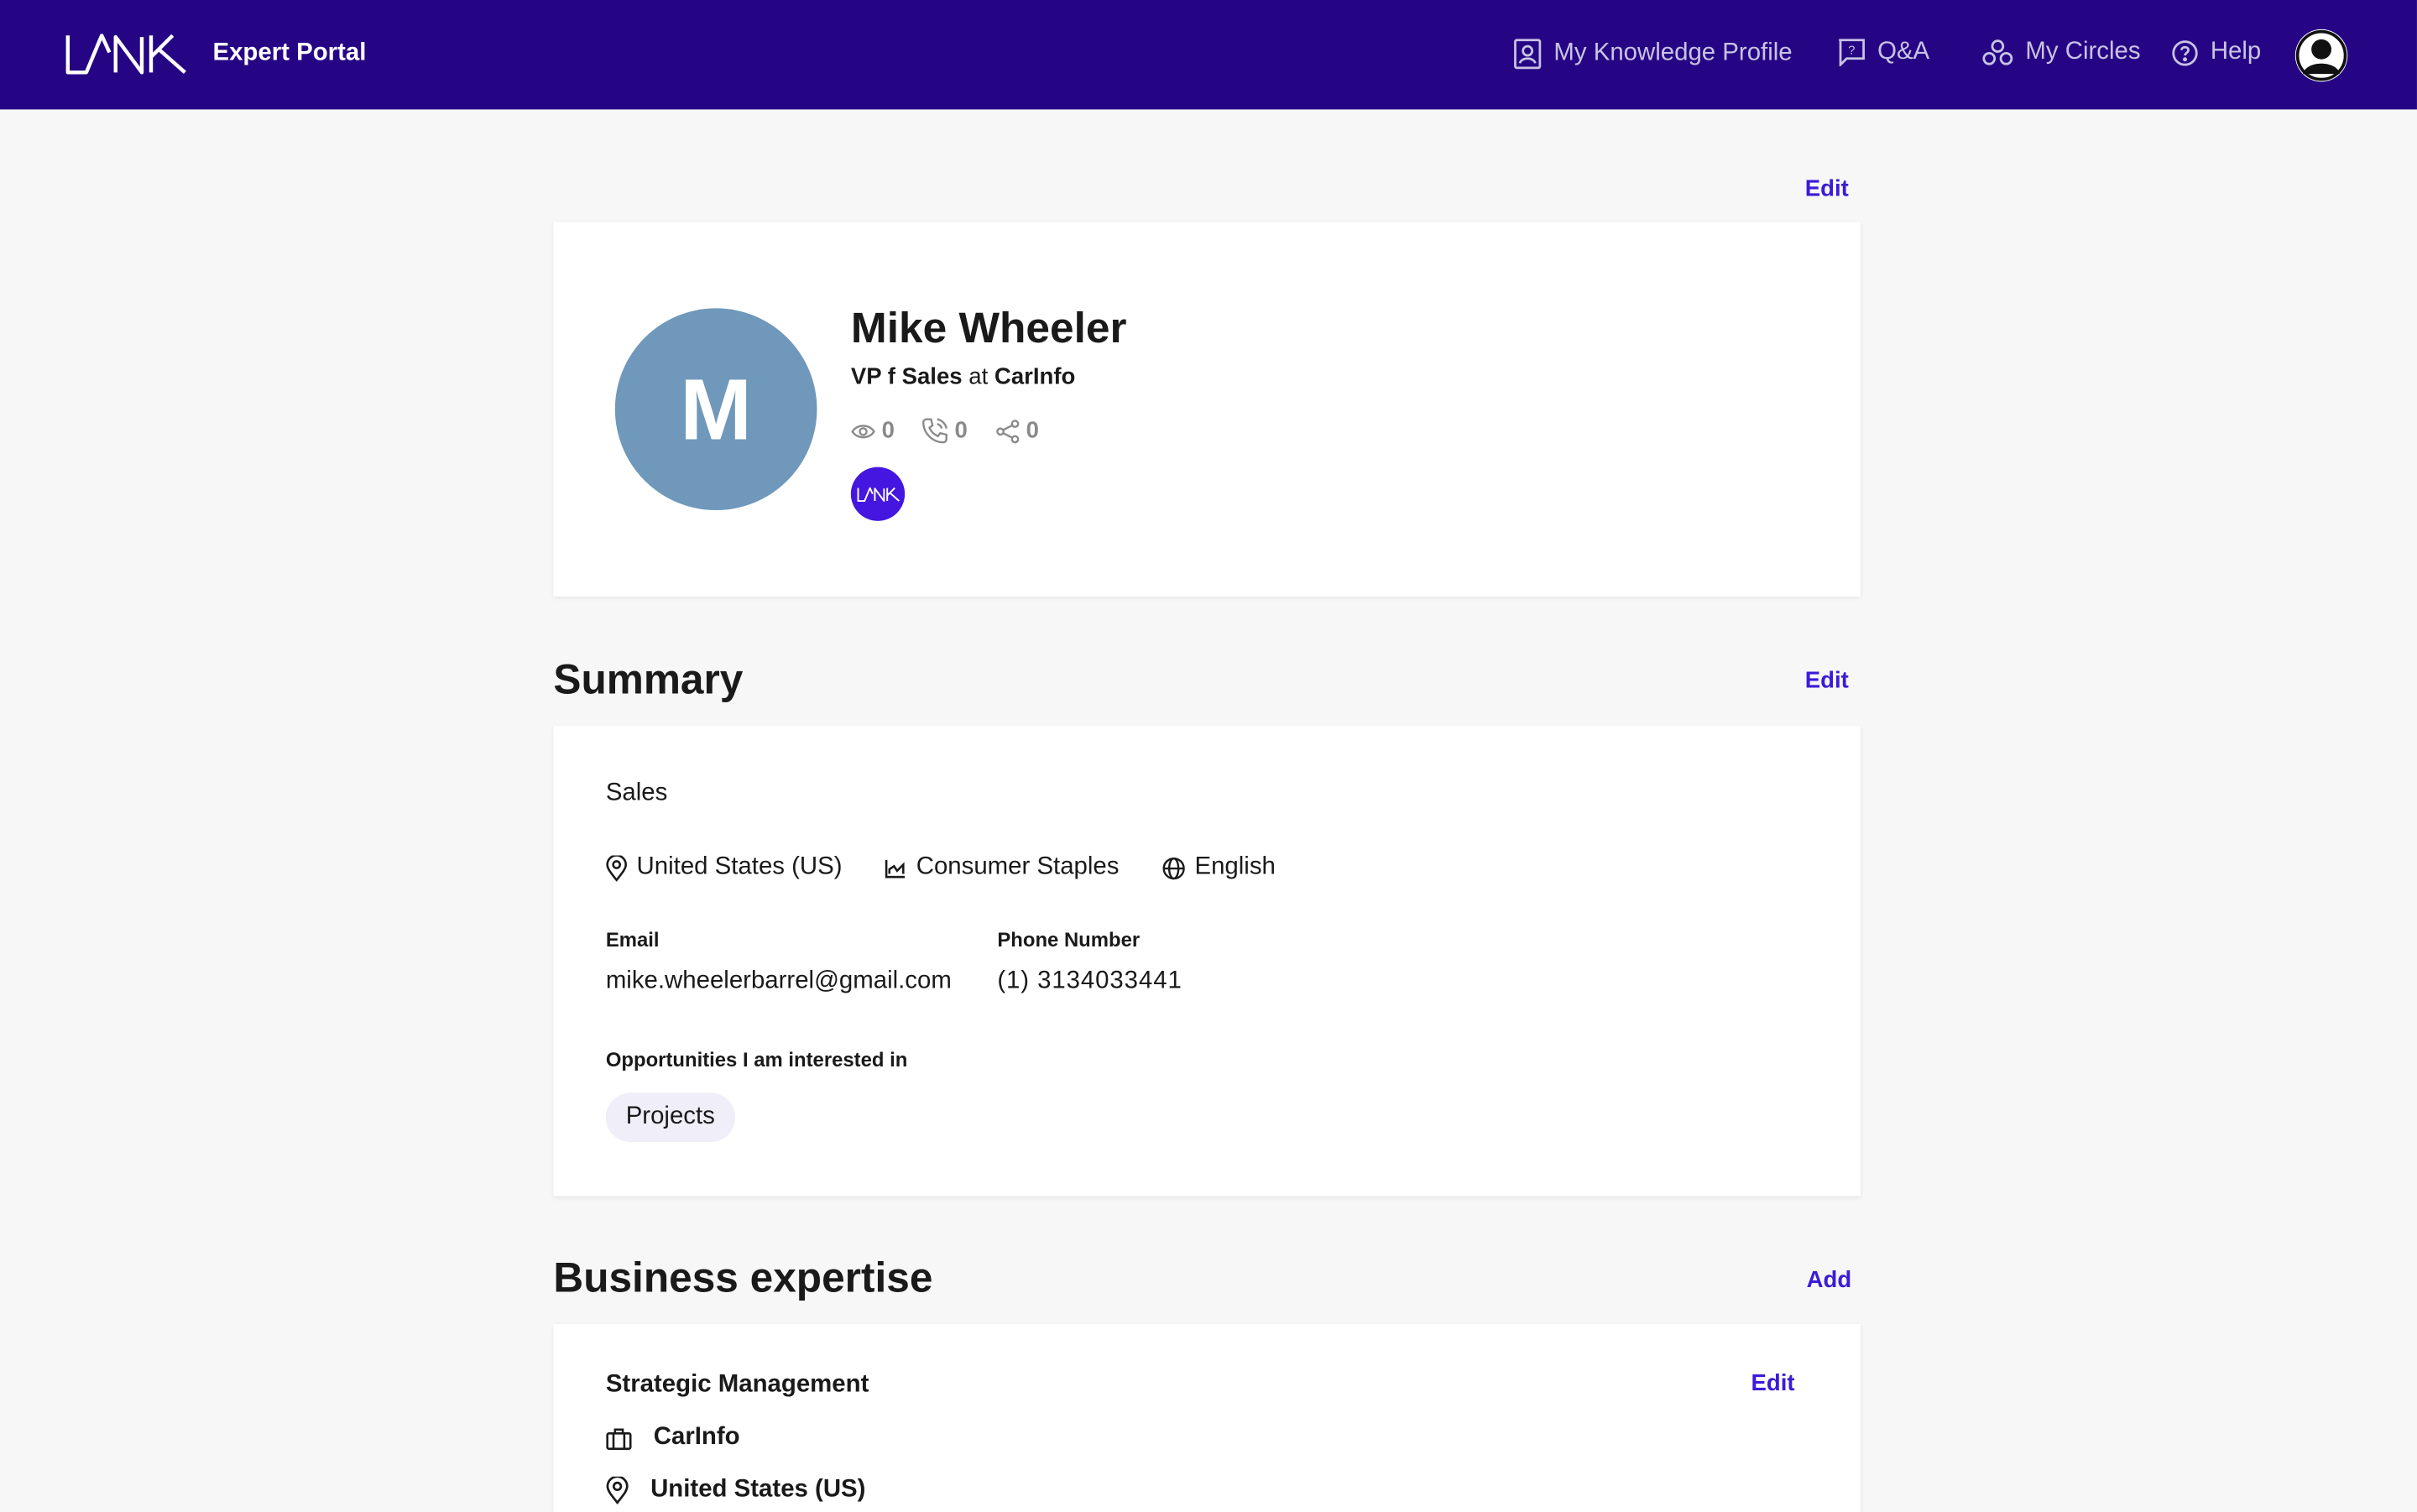 The image size is (2417, 1512). Describe the element at coordinates (737, 1385) in the screenshot. I see `expertise-title: Strategic Management` at that location.